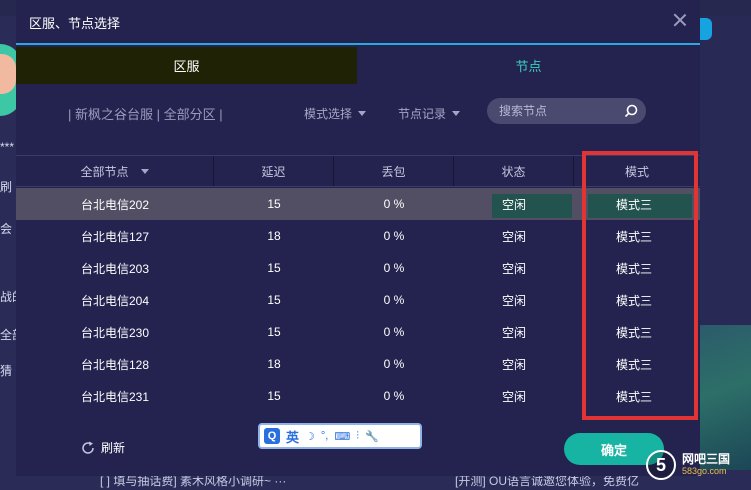  I want to click on tab-node-label: 节点, so click(528, 66).